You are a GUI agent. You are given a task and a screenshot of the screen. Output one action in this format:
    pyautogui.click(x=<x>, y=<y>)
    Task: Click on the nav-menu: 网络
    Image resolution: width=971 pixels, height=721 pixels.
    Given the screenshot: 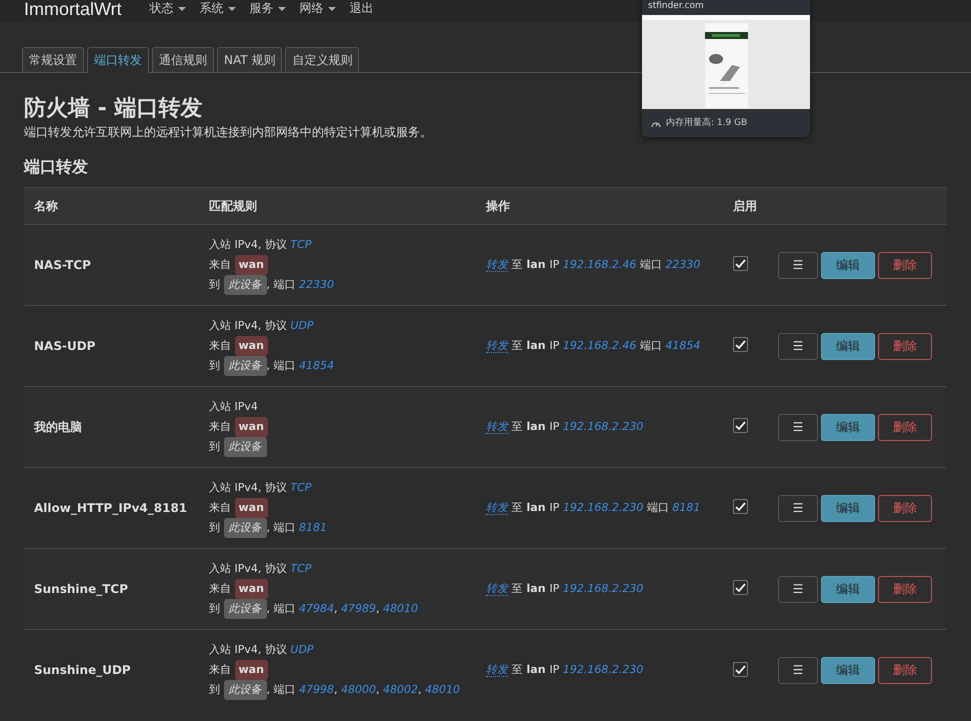 What is the action you would take?
    pyautogui.click(x=318, y=8)
    